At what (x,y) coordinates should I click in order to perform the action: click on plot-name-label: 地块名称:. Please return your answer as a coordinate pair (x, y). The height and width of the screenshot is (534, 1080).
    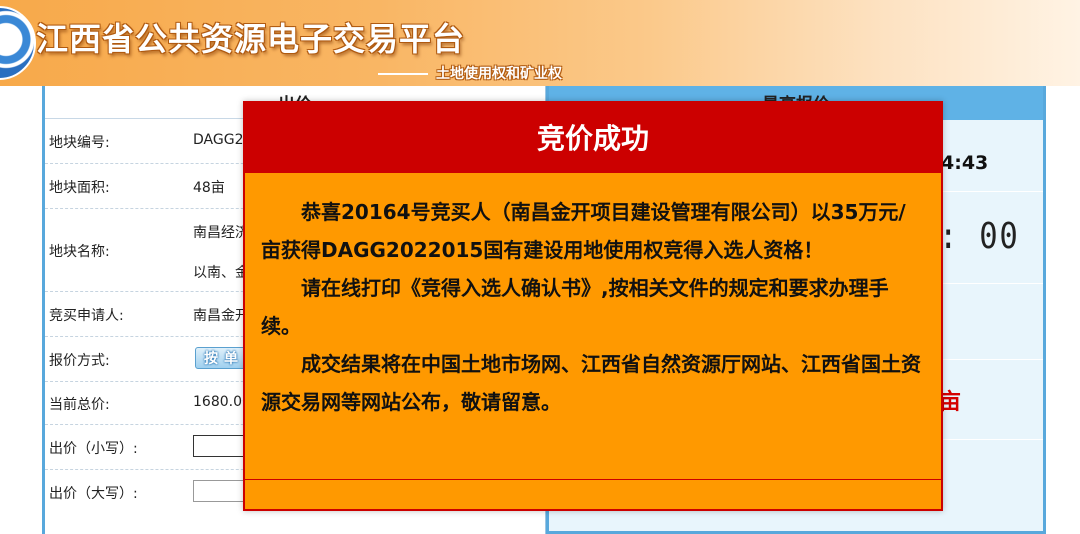
    Looking at the image, I should click on (79, 252).